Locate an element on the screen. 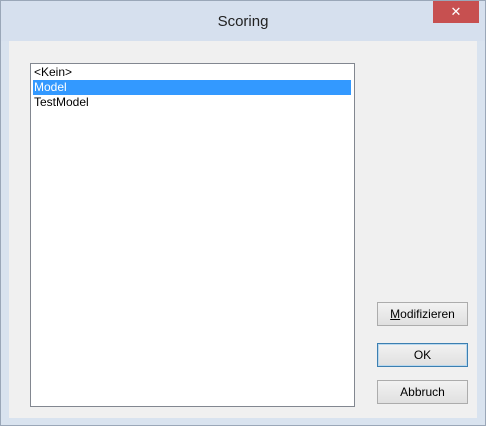 This screenshot has height=426, width=486. modify-button: Modifizieren is located at coordinates (422, 314).